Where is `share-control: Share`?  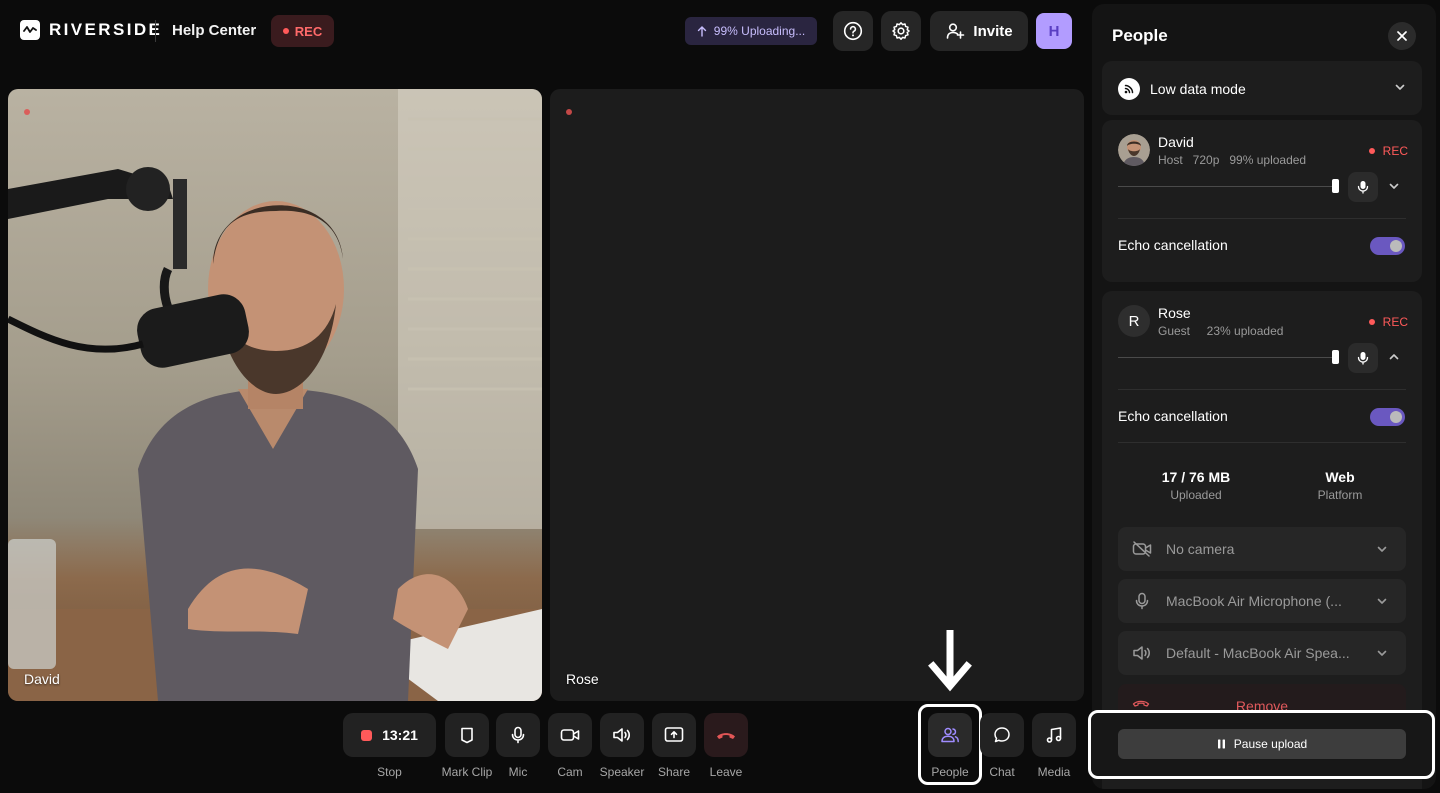
share-control: Share is located at coordinates (674, 746).